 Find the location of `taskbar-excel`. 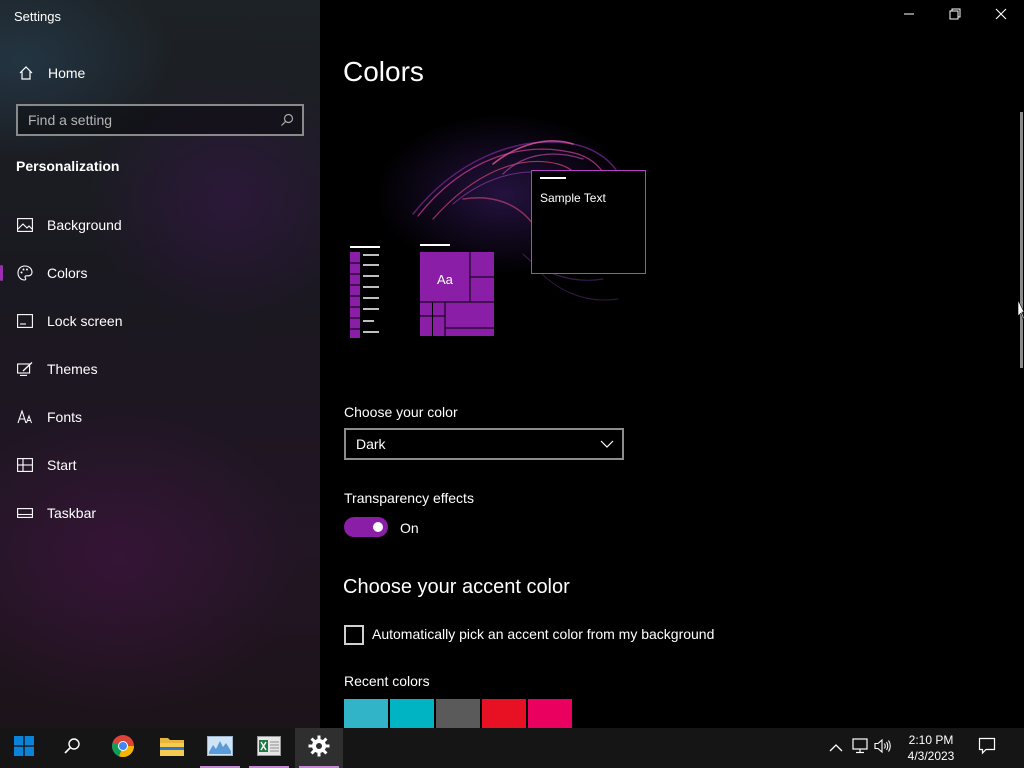

taskbar-excel is located at coordinates (269, 748).